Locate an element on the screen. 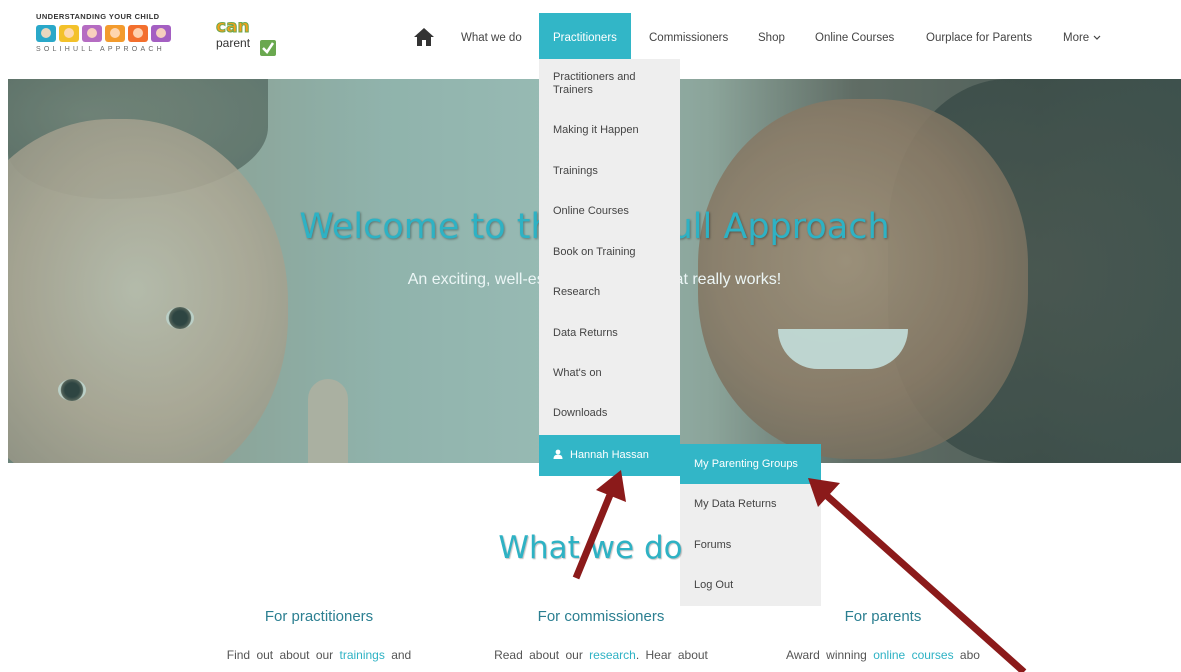 The image size is (1181, 672). nav-more: More is located at coordinates (1082, 36).